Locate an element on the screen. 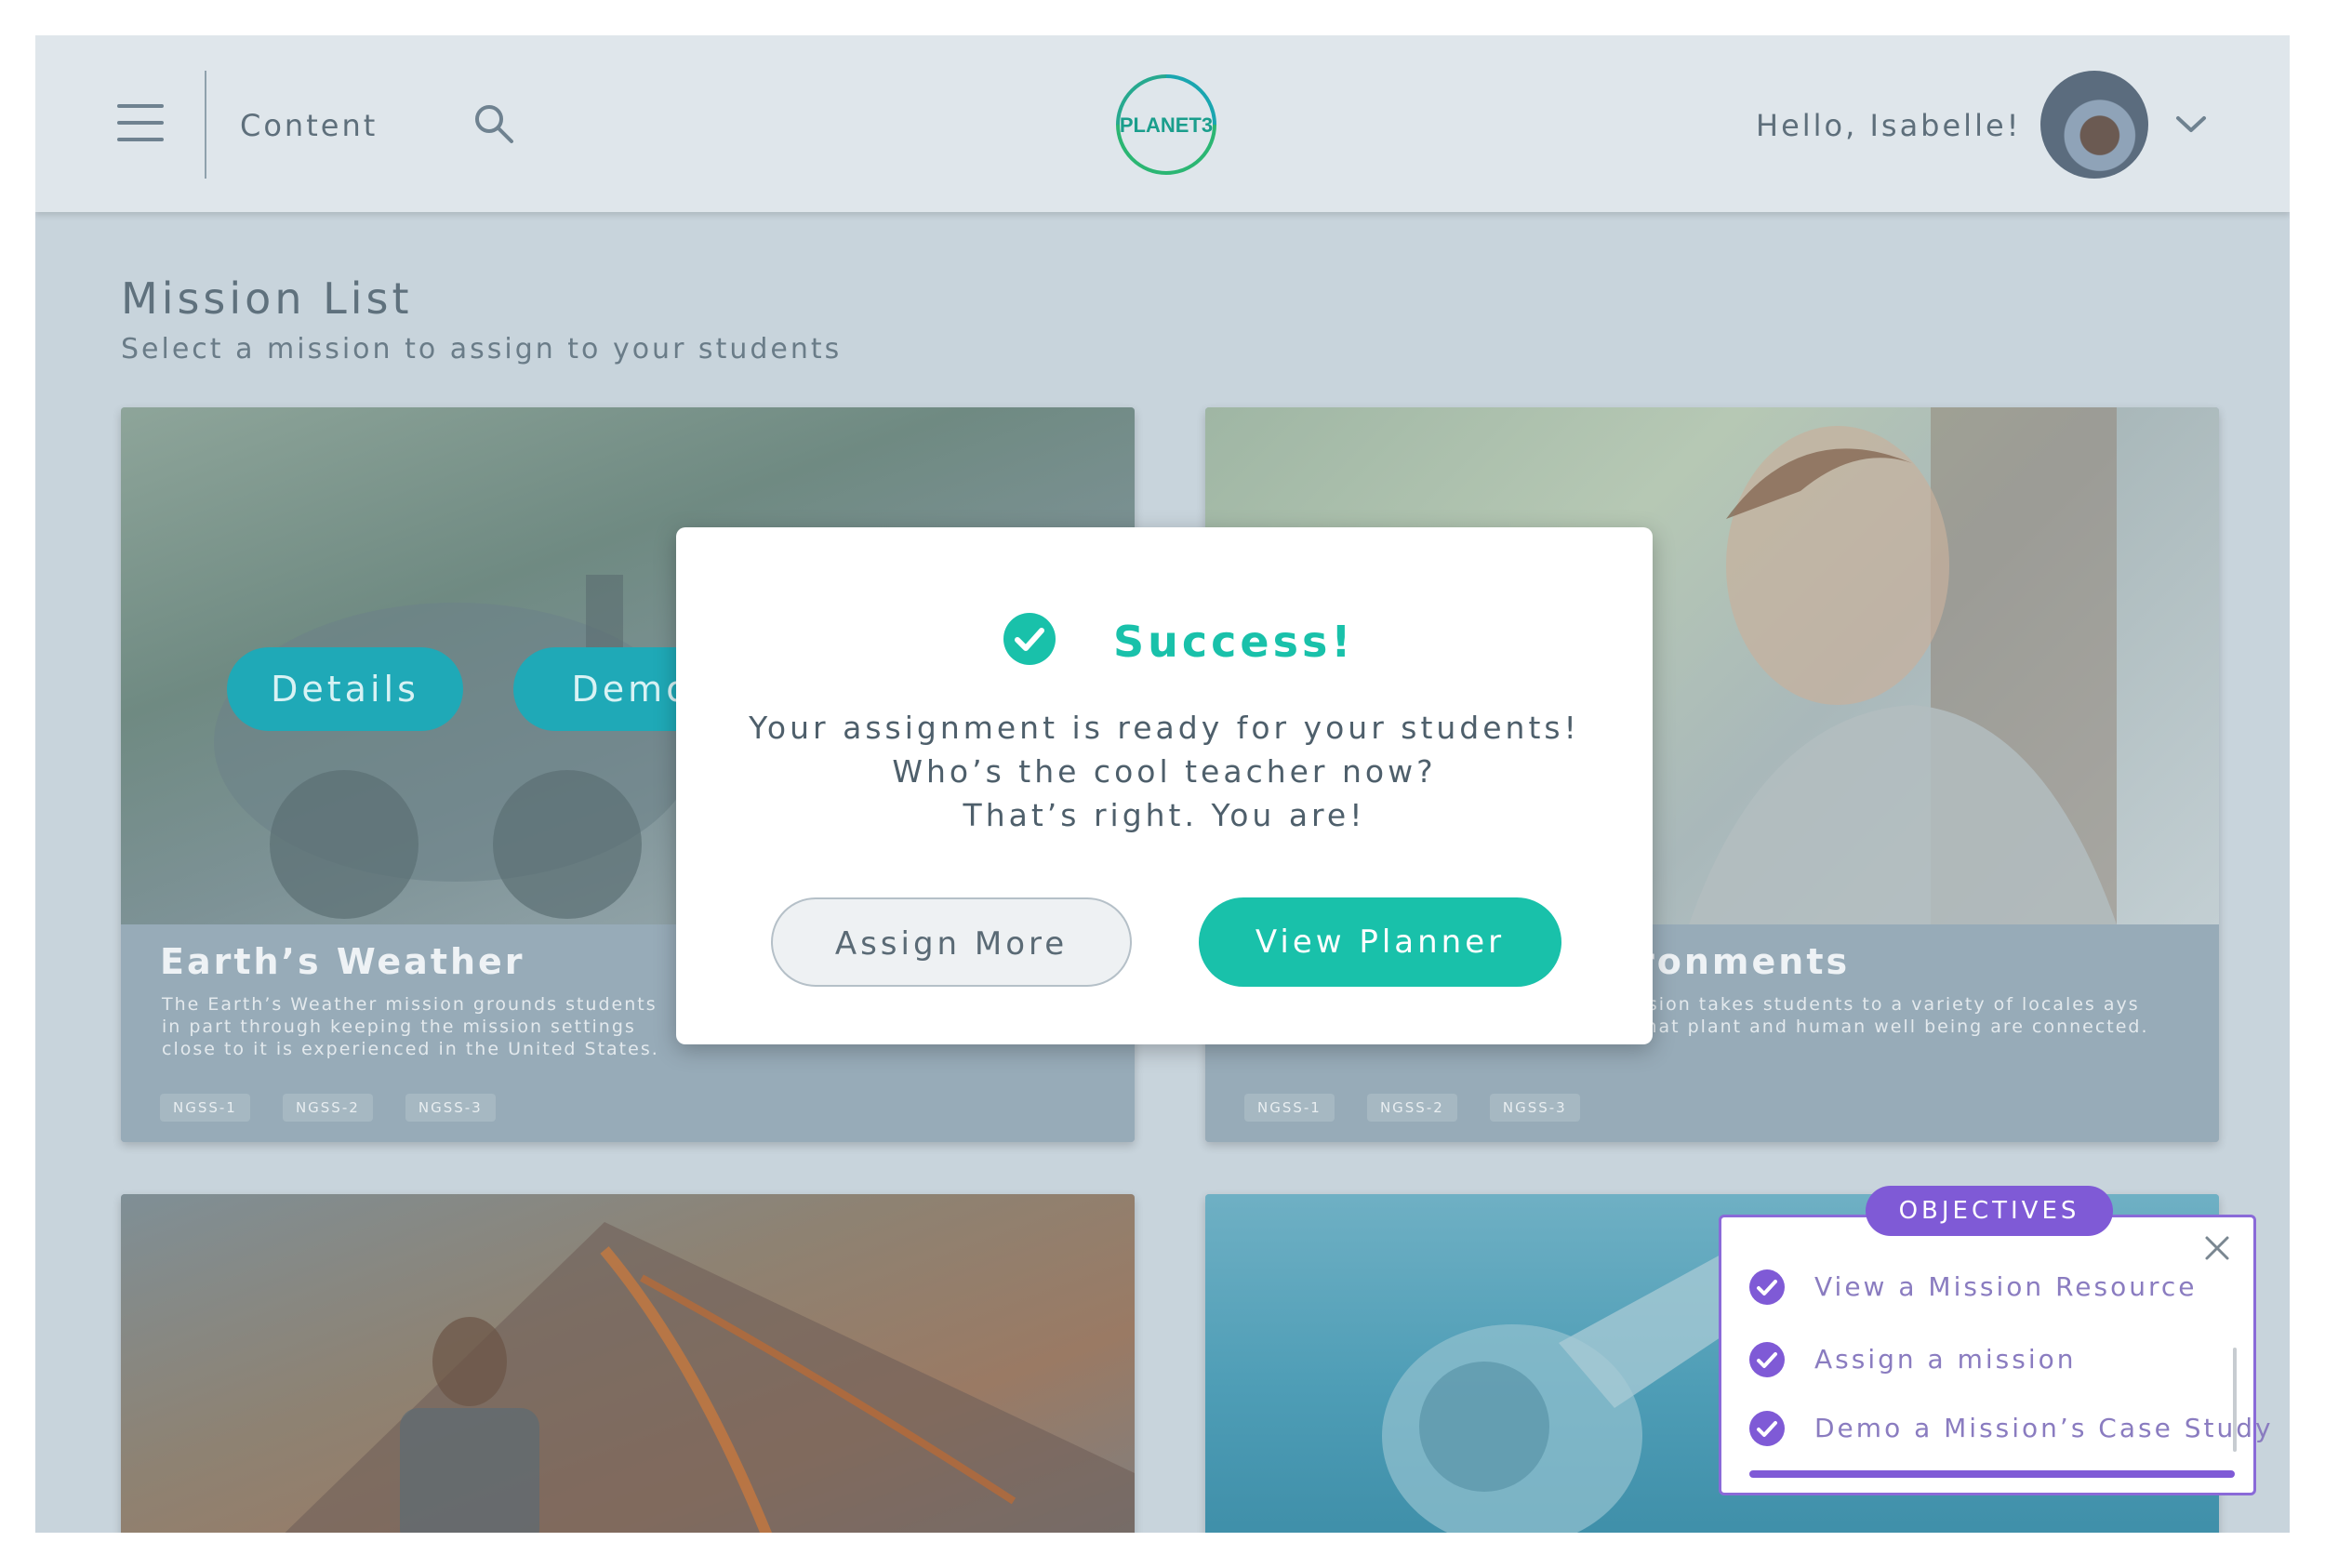 Image resolution: width=2325 pixels, height=1568 pixels. top-header: Content PLANET3 Hello, Isabelle! is located at coordinates (1162, 123).